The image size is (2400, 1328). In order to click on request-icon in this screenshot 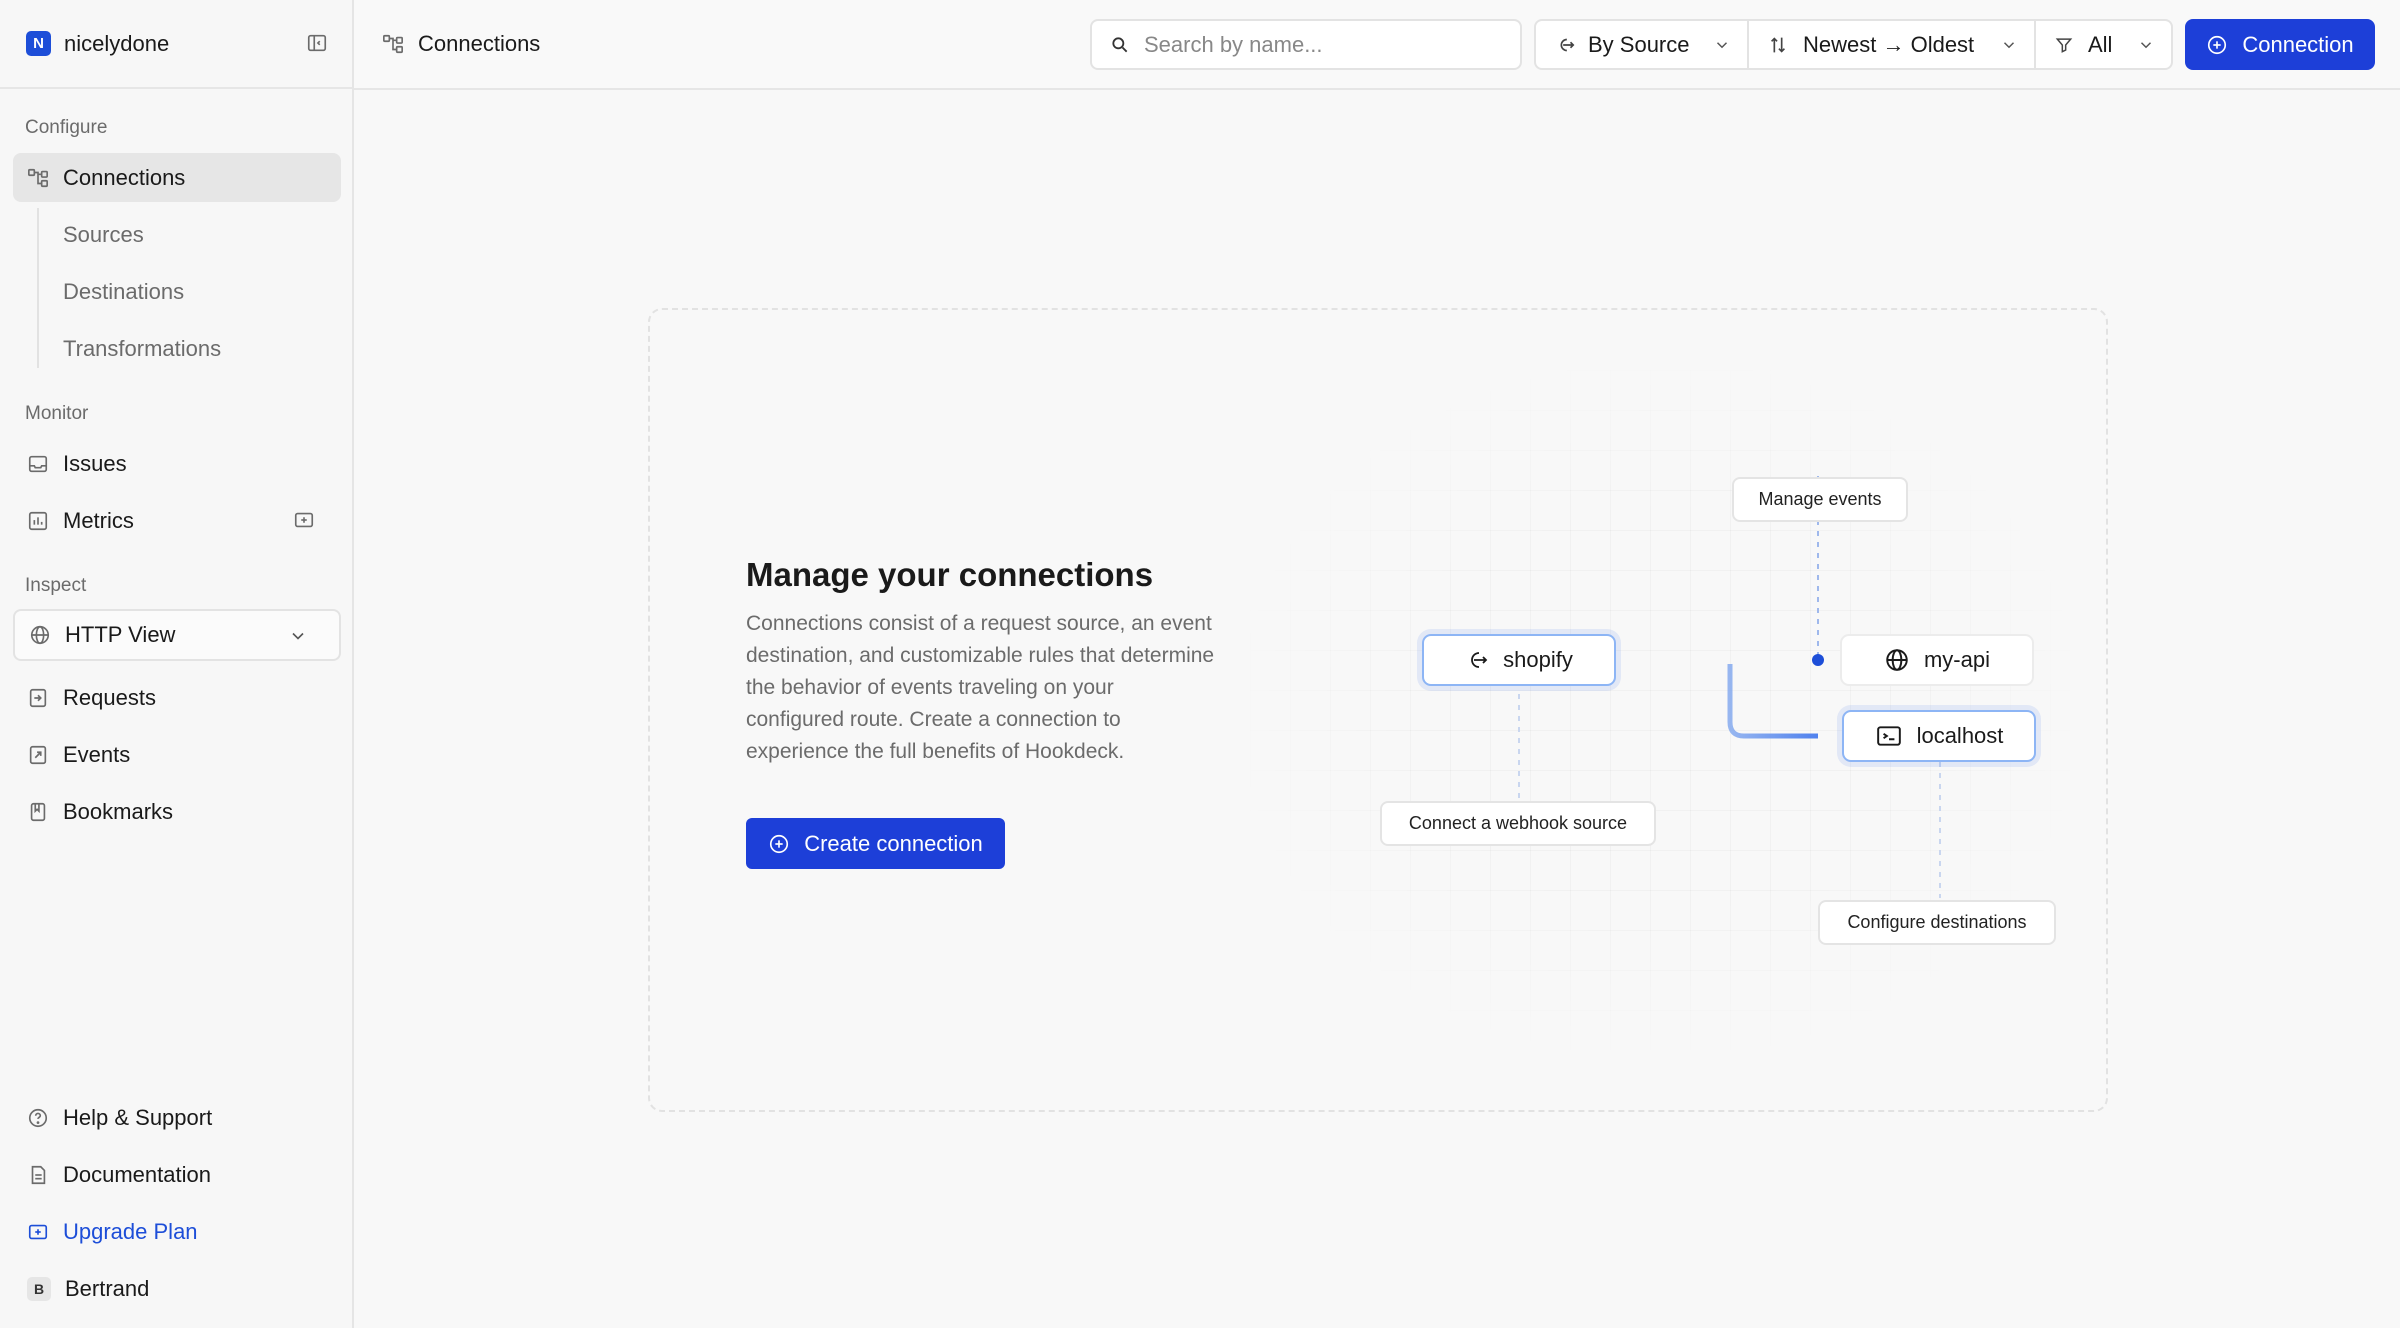, I will do `click(38, 698)`.